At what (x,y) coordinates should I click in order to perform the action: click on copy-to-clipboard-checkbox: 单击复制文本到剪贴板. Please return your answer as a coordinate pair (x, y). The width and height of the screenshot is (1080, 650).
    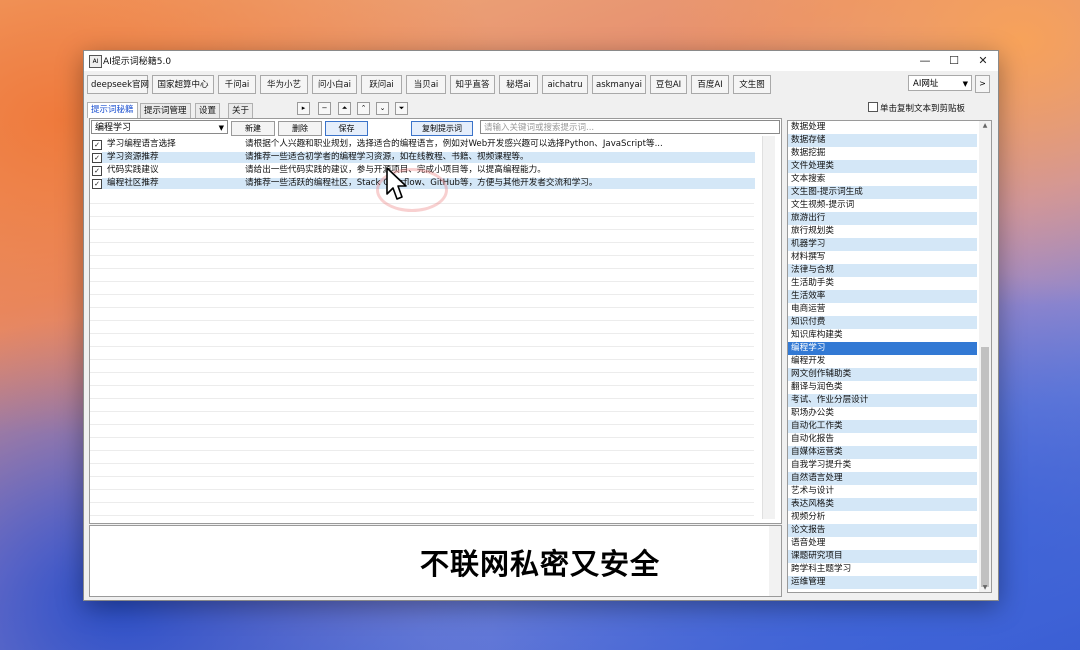
    Looking at the image, I should click on (916, 108).